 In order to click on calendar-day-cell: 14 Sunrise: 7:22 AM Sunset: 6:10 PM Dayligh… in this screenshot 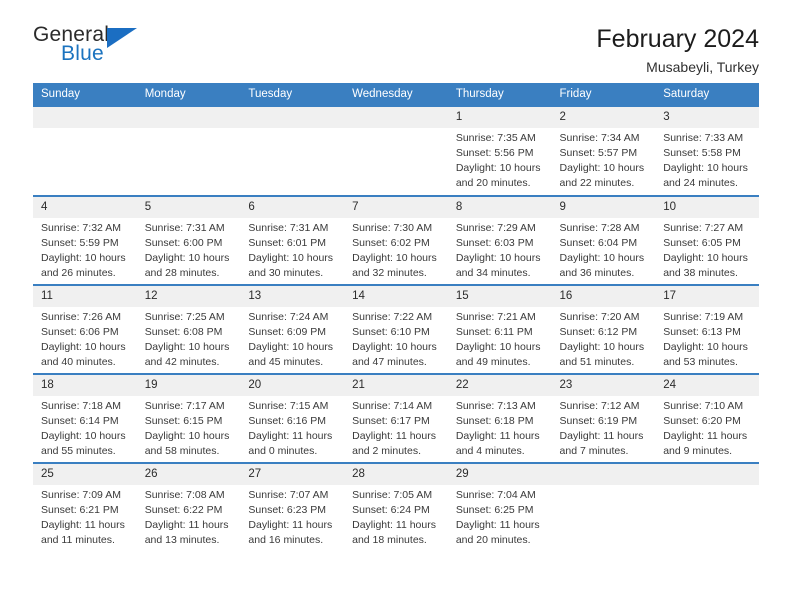, I will do `click(396, 328)`.